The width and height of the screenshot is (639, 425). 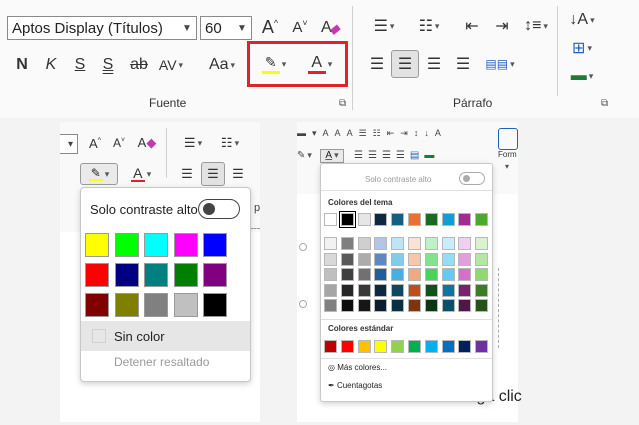 What do you see at coordinates (403, 155) in the screenshot?
I see `justify-icon: ☰` at bounding box center [403, 155].